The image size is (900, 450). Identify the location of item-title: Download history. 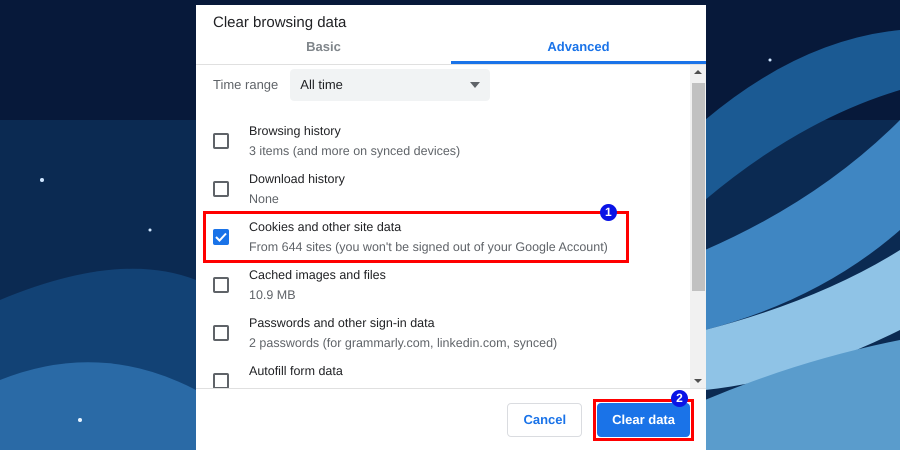
(297, 179).